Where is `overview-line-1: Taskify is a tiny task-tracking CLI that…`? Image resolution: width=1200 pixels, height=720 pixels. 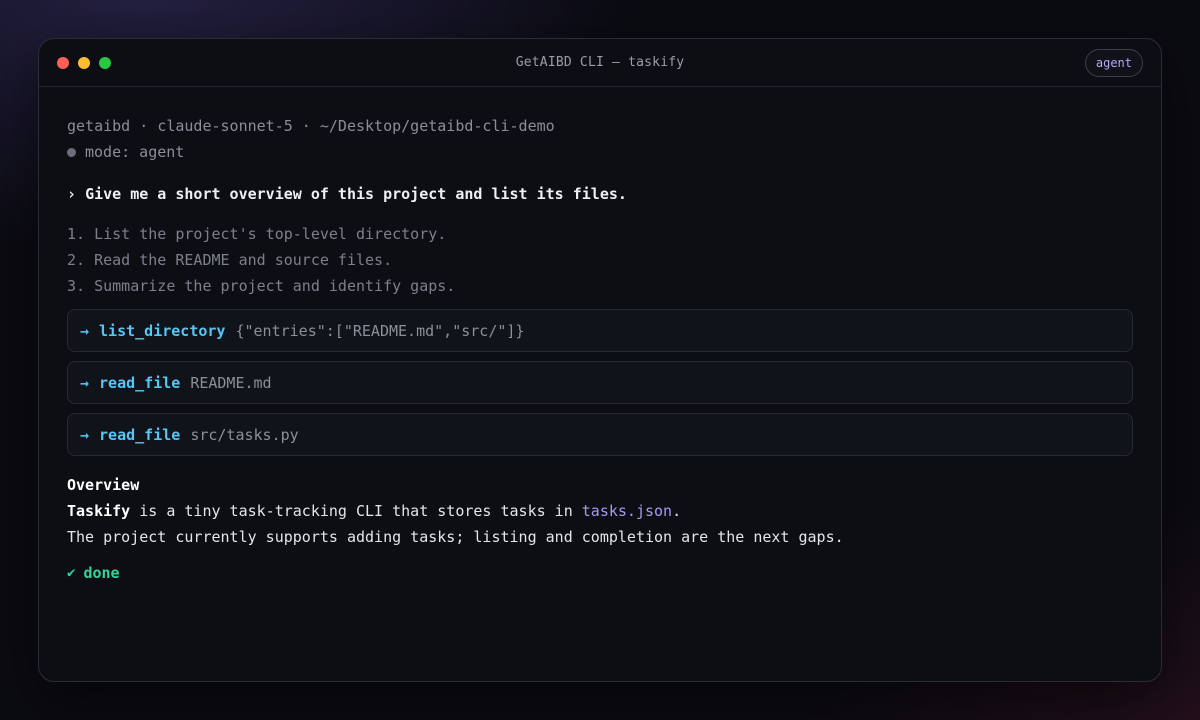 overview-line-1: Taskify is a tiny task-tracking CLI that… is located at coordinates (600, 511).